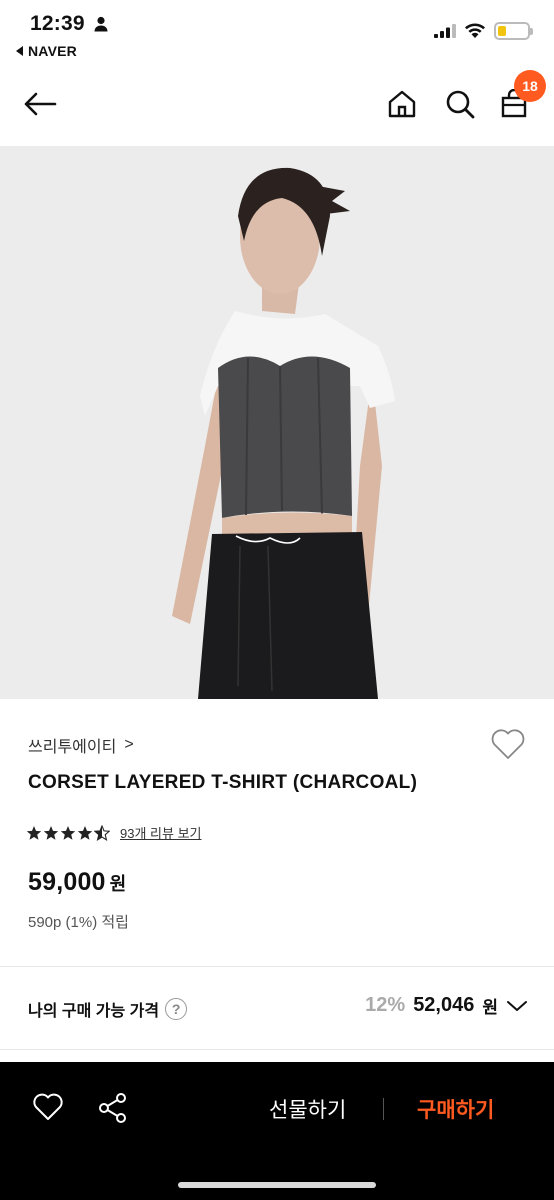  I want to click on chevron-down-icon, so click(517, 1006).